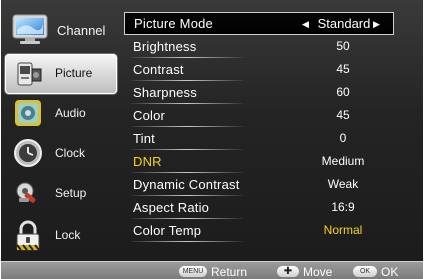 The image size is (424, 279). What do you see at coordinates (343, 138) in the screenshot?
I see `row-value: 0` at bounding box center [343, 138].